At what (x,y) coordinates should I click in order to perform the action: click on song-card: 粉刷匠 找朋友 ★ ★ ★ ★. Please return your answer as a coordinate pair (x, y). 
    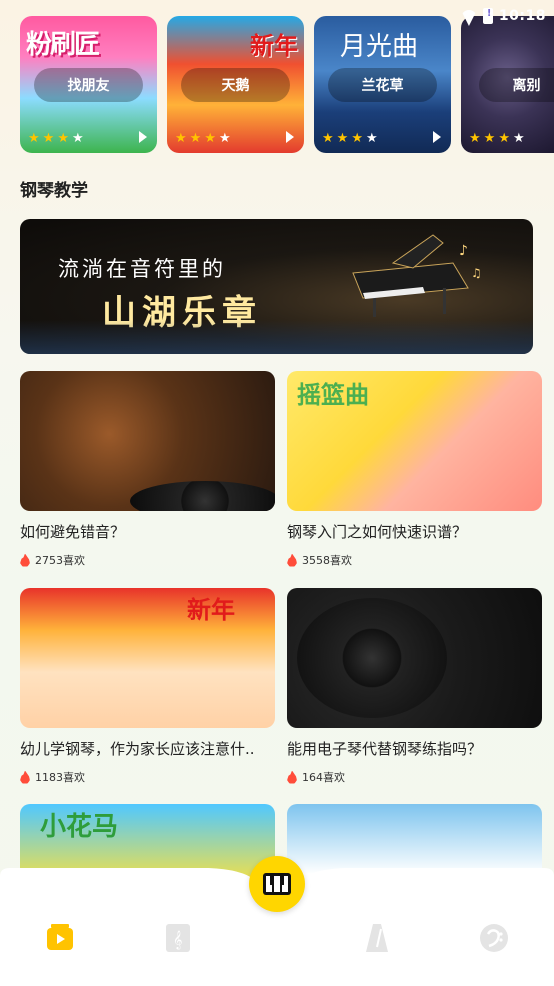
    Looking at the image, I should click on (88, 84).